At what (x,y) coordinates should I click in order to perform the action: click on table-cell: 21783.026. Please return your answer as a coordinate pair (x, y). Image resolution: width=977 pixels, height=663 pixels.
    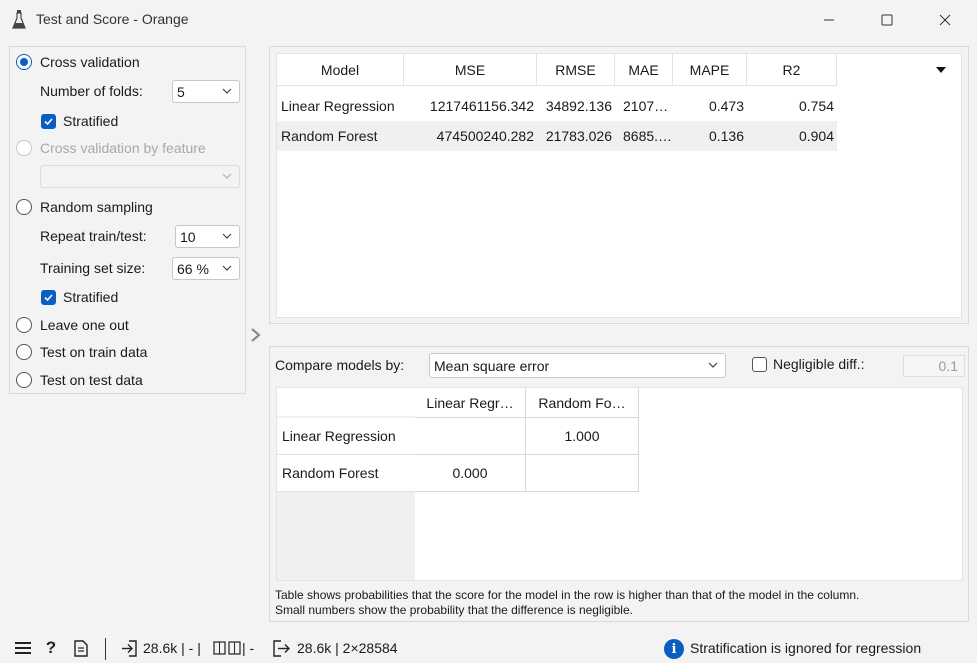
    Looking at the image, I should click on (578, 136).